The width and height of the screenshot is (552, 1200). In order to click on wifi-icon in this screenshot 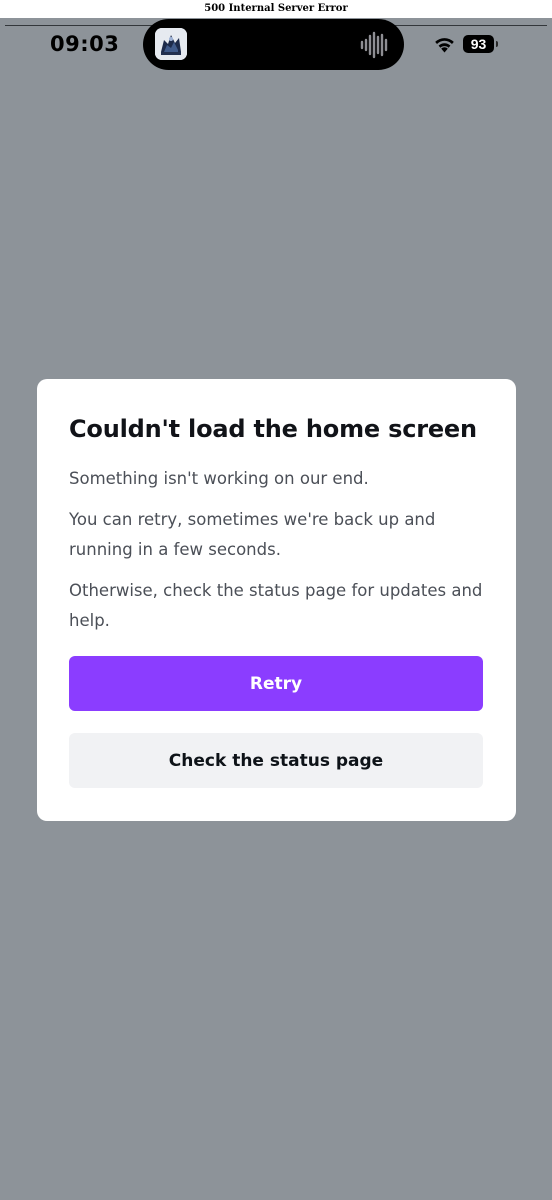, I will do `click(444, 44)`.